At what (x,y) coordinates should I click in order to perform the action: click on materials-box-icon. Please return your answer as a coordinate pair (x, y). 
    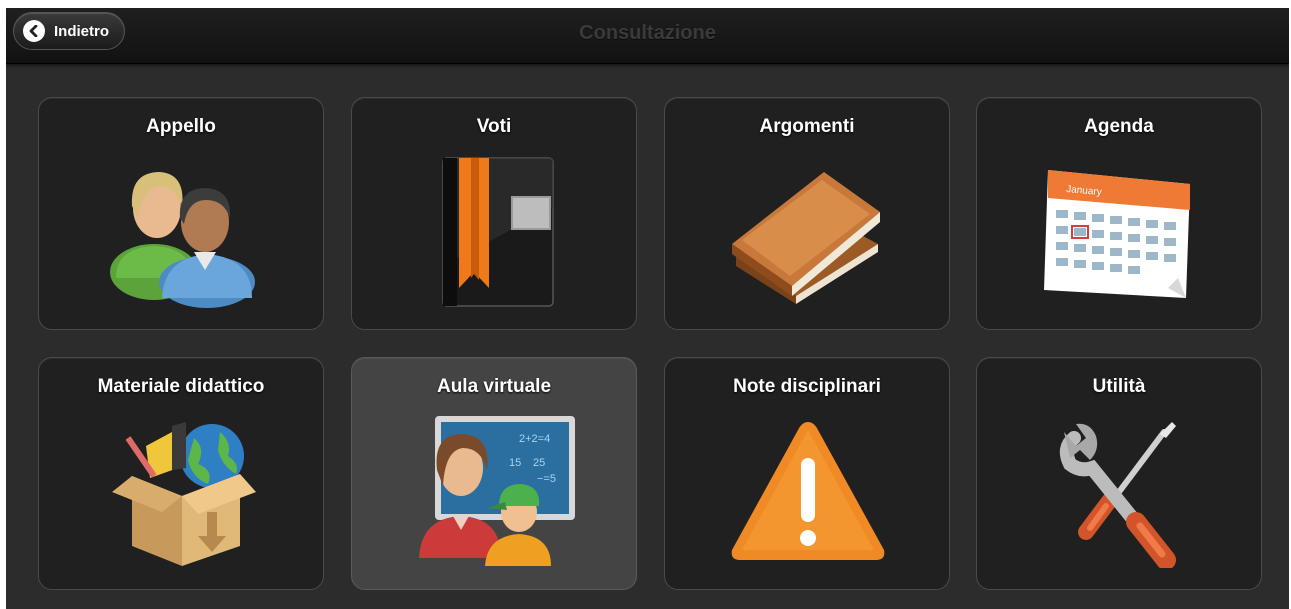
    Looking at the image, I should click on (182, 488).